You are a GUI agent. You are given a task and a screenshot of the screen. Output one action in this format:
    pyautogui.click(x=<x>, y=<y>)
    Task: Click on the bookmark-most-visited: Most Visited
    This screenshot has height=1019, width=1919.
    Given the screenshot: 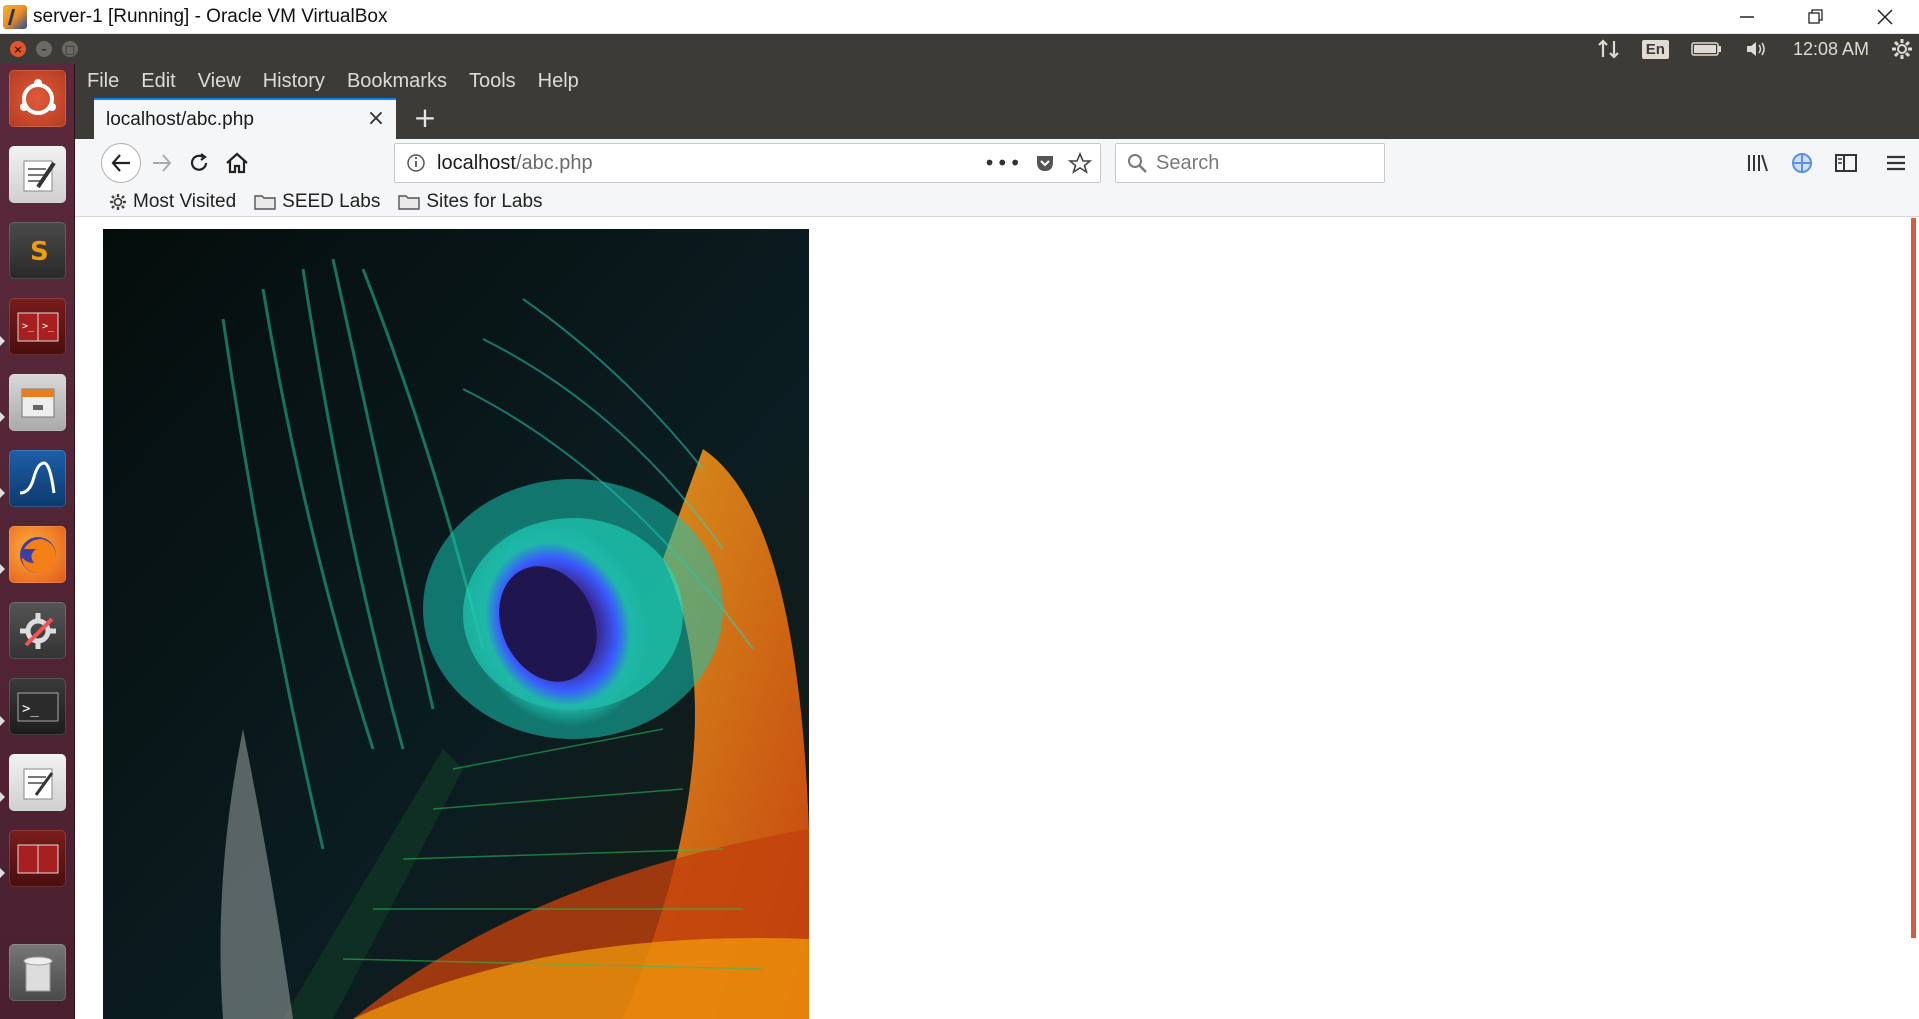 What is the action you would take?
    pyautogui.click(x=172, y=202)
    